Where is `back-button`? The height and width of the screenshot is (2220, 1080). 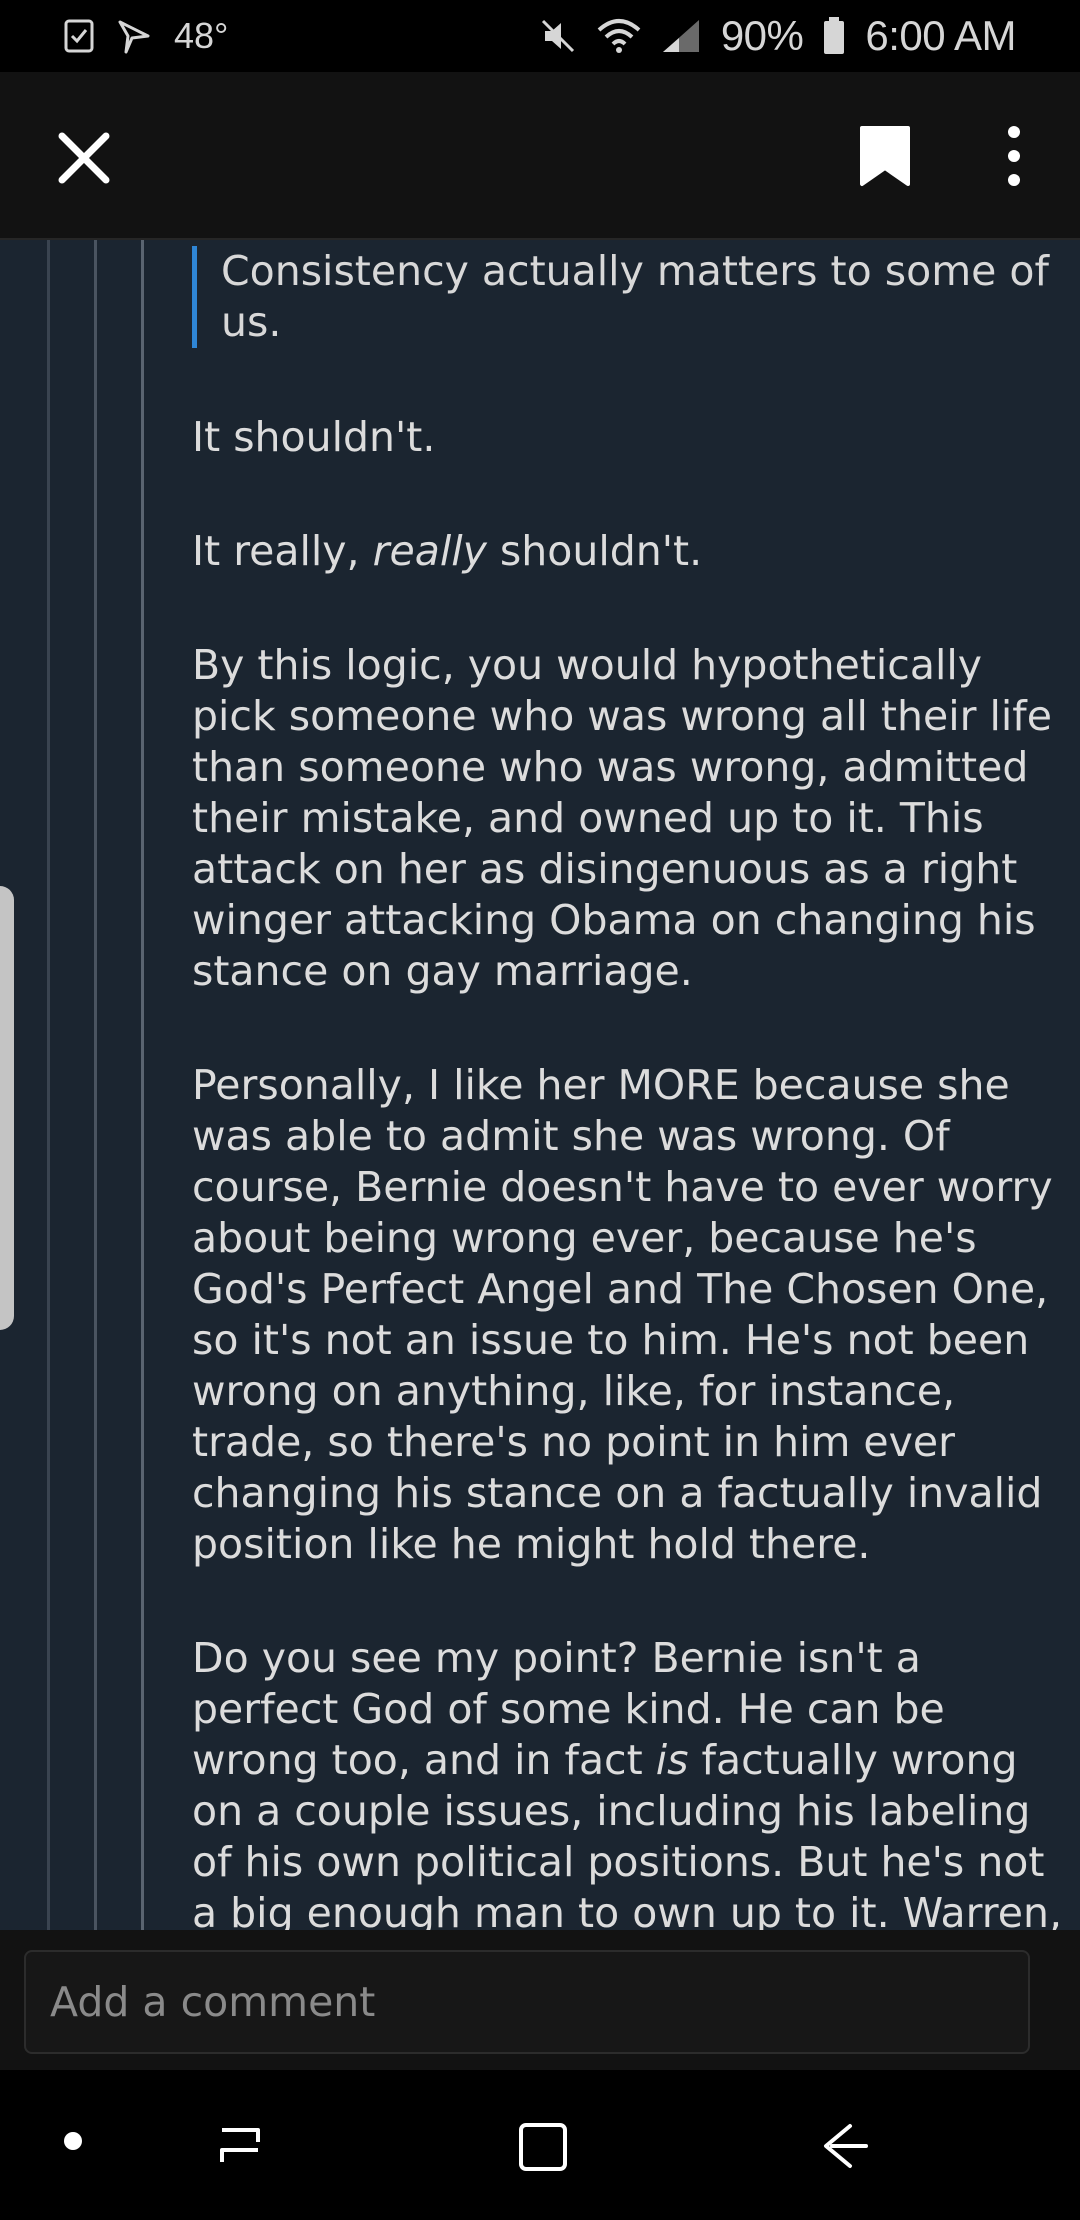
back-button is located at coordinates (846, 2146).